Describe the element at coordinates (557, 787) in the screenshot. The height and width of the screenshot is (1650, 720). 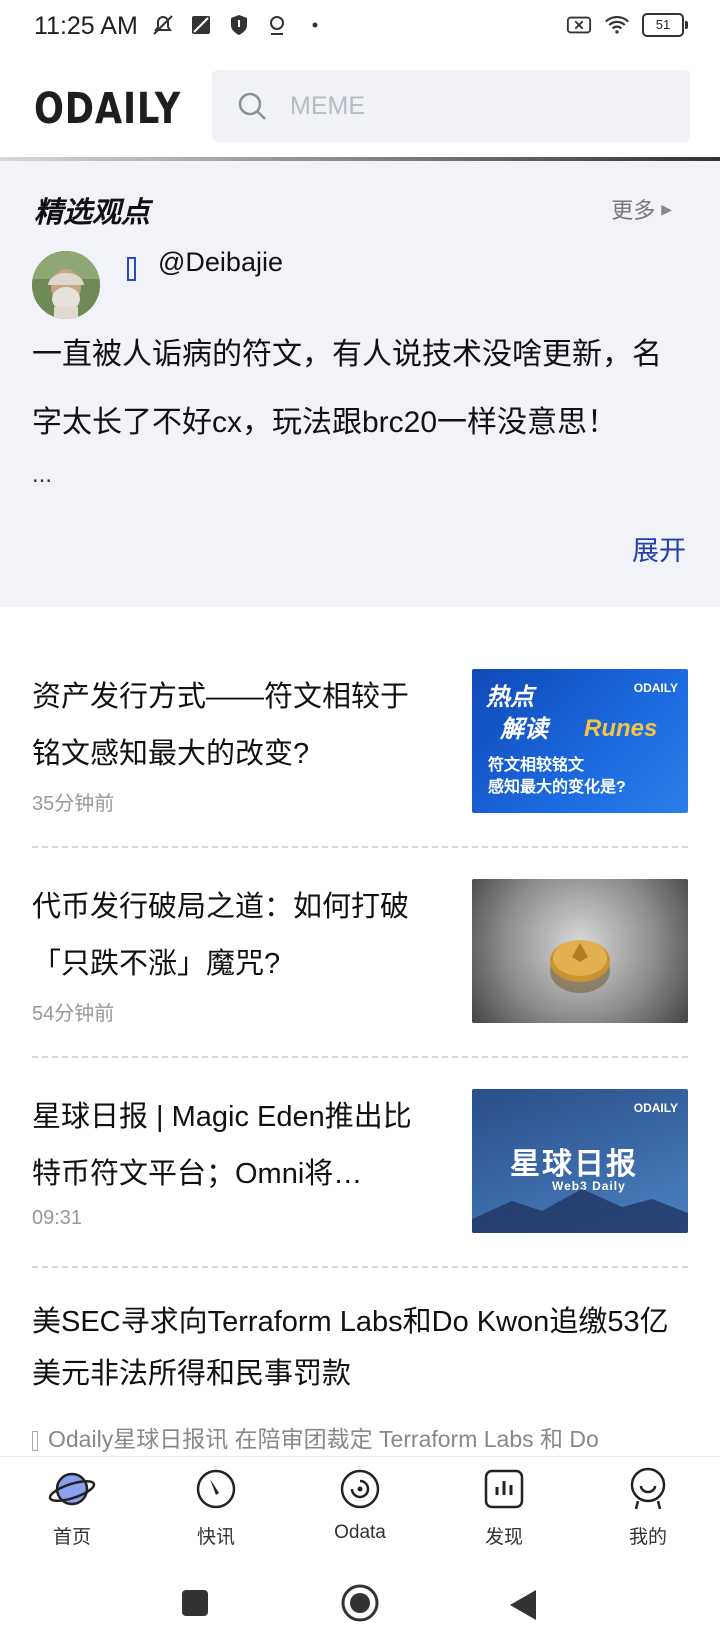
I see `thumb-sub-2: 感知最大的变化是?` at that location.